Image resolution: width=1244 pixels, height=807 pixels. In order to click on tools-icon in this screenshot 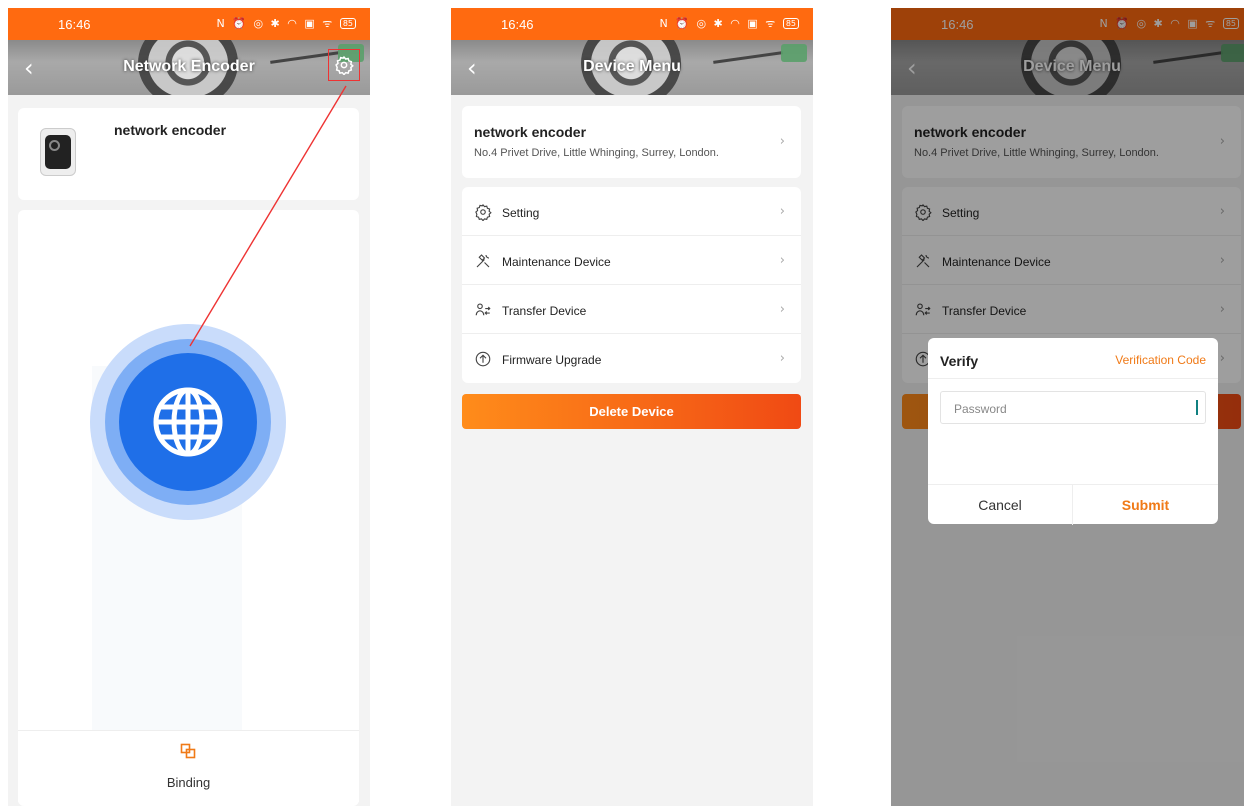, I will do `click(483, 261)`.